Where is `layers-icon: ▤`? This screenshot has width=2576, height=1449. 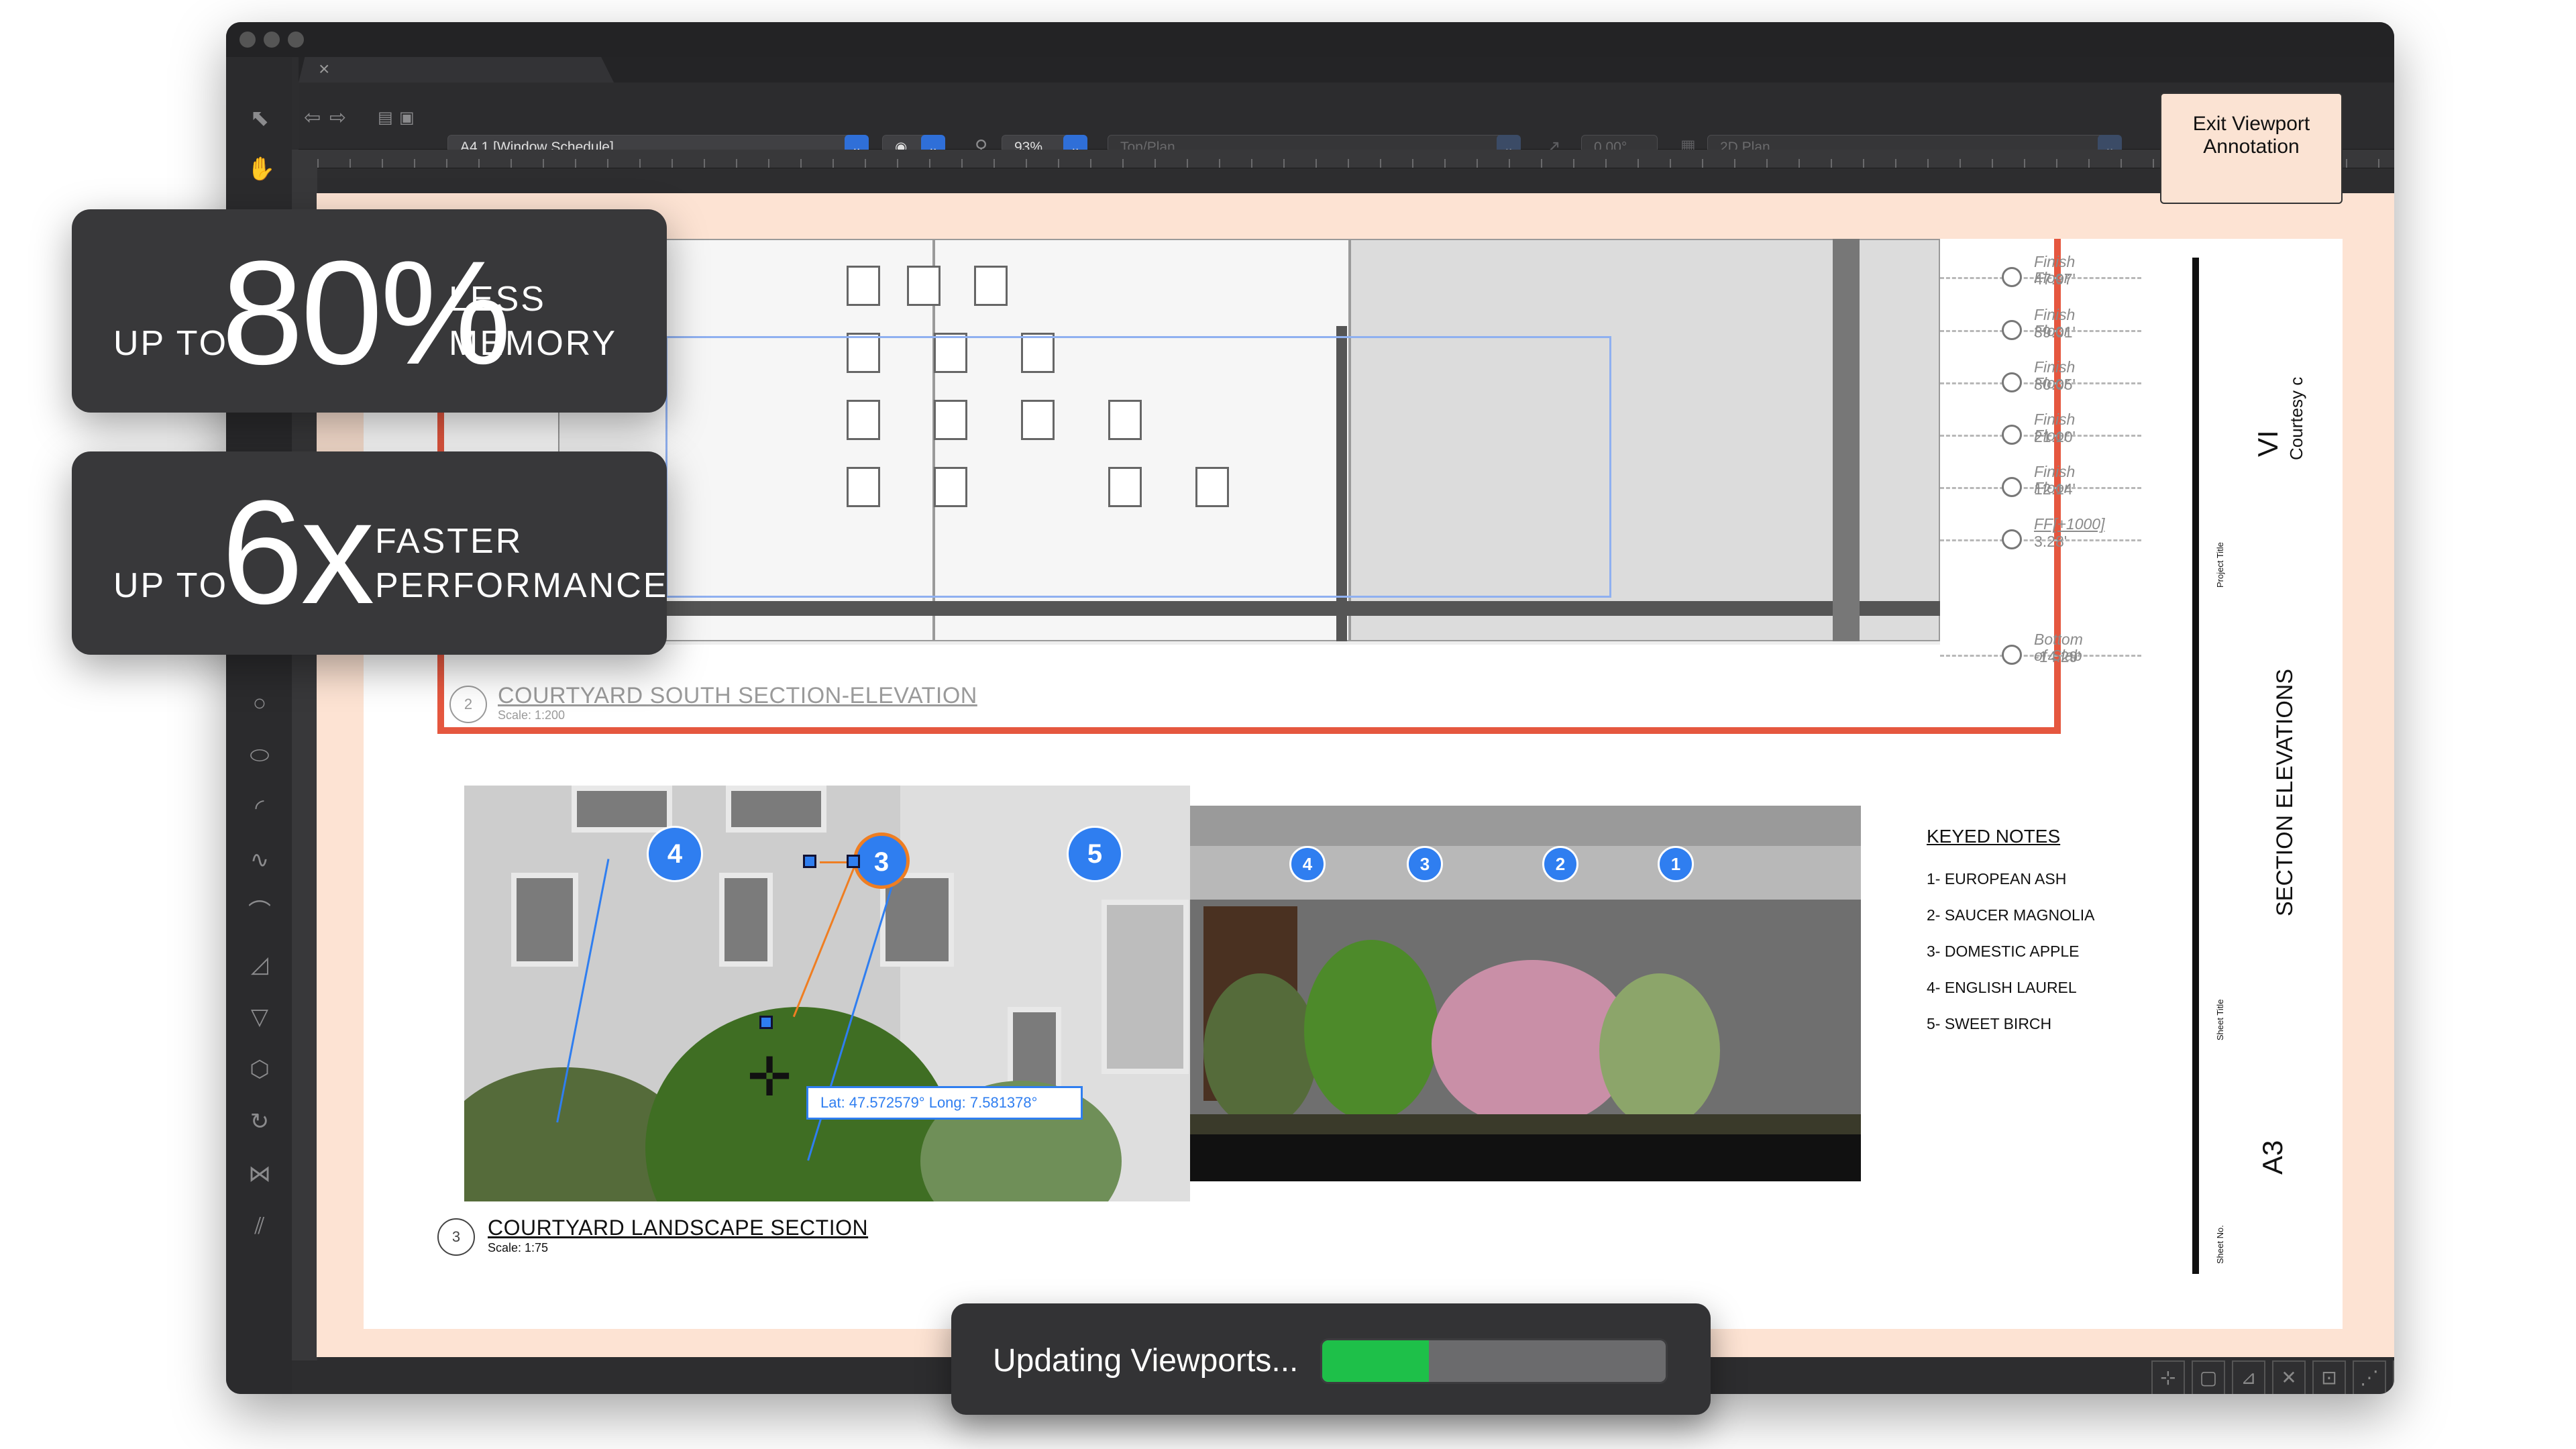
layers-icon: ▤ is located at coordinates (385, 118).